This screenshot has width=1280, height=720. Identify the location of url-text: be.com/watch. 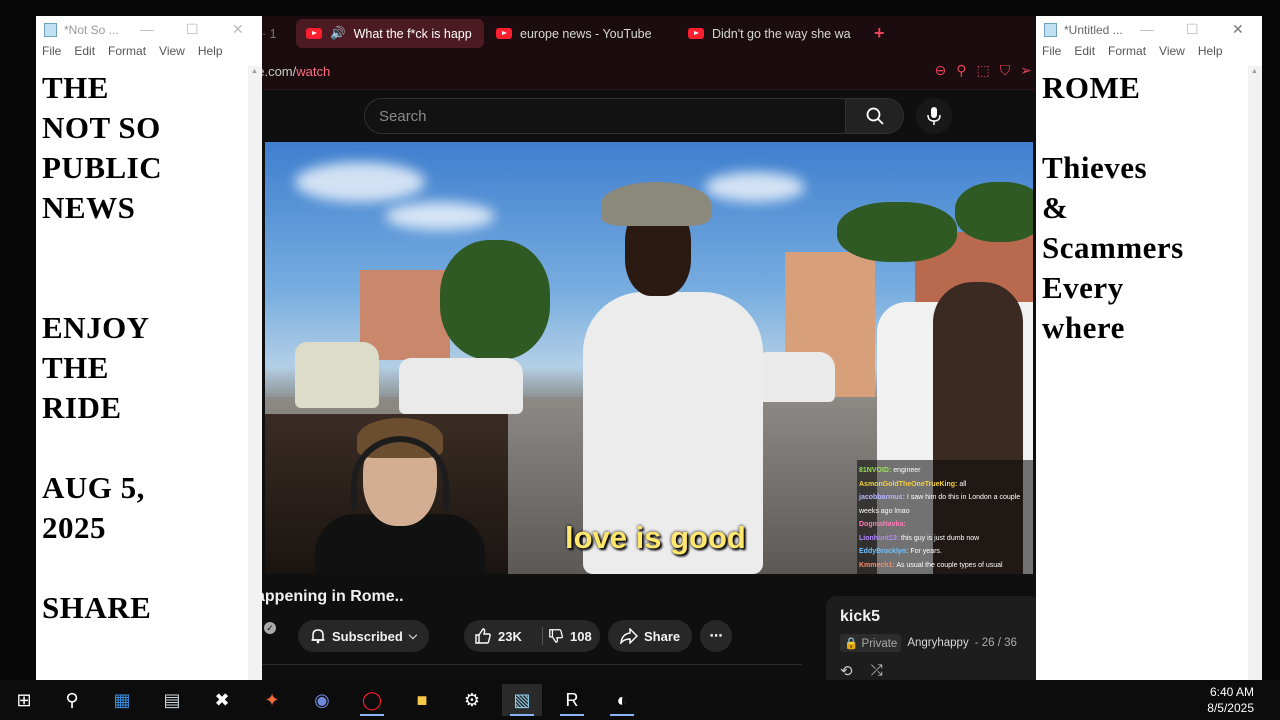
(296, 71).